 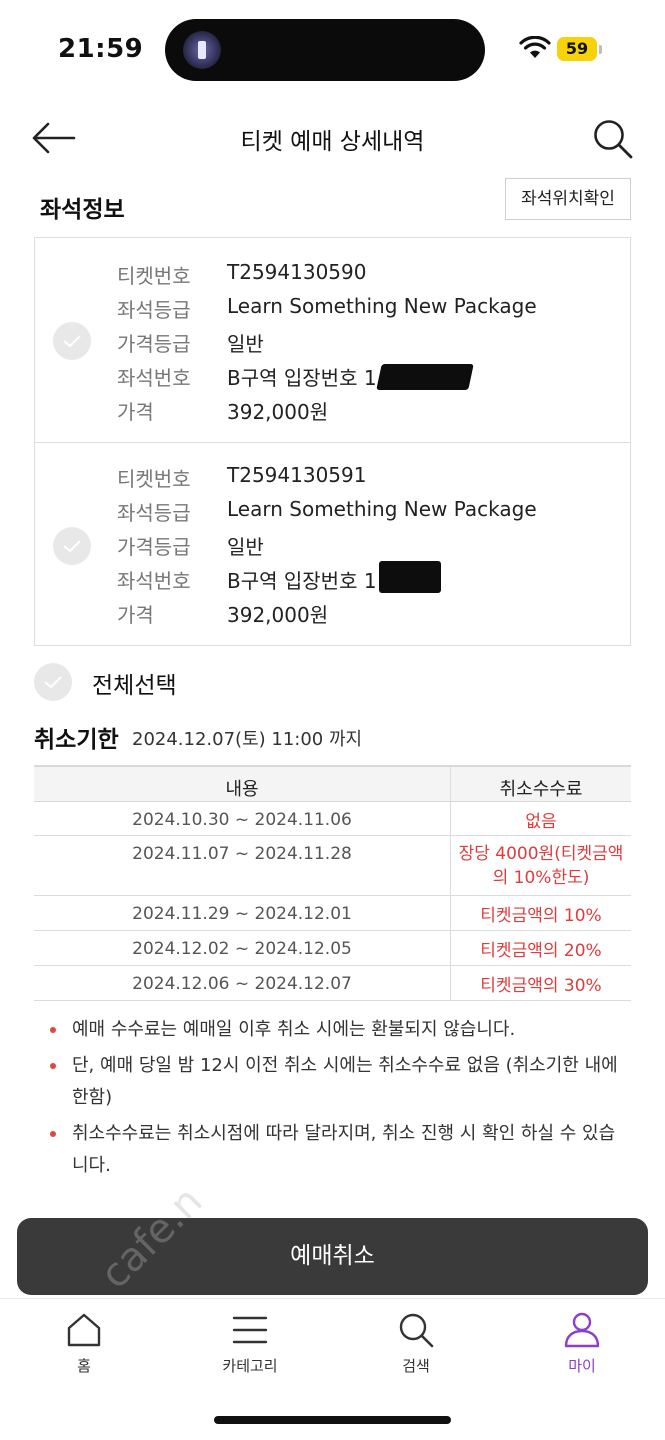 What do you see at coordinates (242, 984) in the screenshot?
I see `row-period: 2024.12.06 ~ 2024.12.07` at bounding box center [242, 984].